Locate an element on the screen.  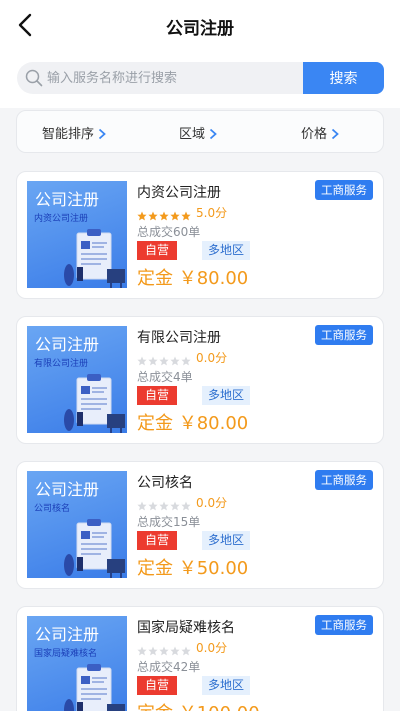
nav-bar: 公司注册 is located at coordinates (200, 25).